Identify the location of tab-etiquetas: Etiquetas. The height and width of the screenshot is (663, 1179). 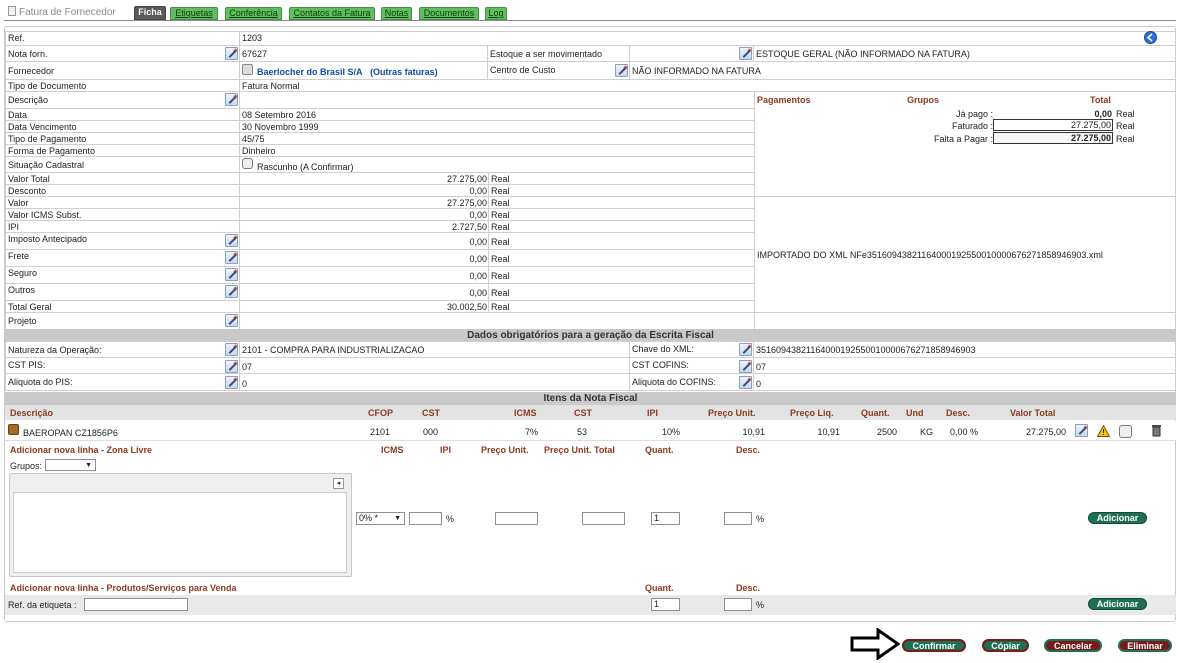
(194, 13).